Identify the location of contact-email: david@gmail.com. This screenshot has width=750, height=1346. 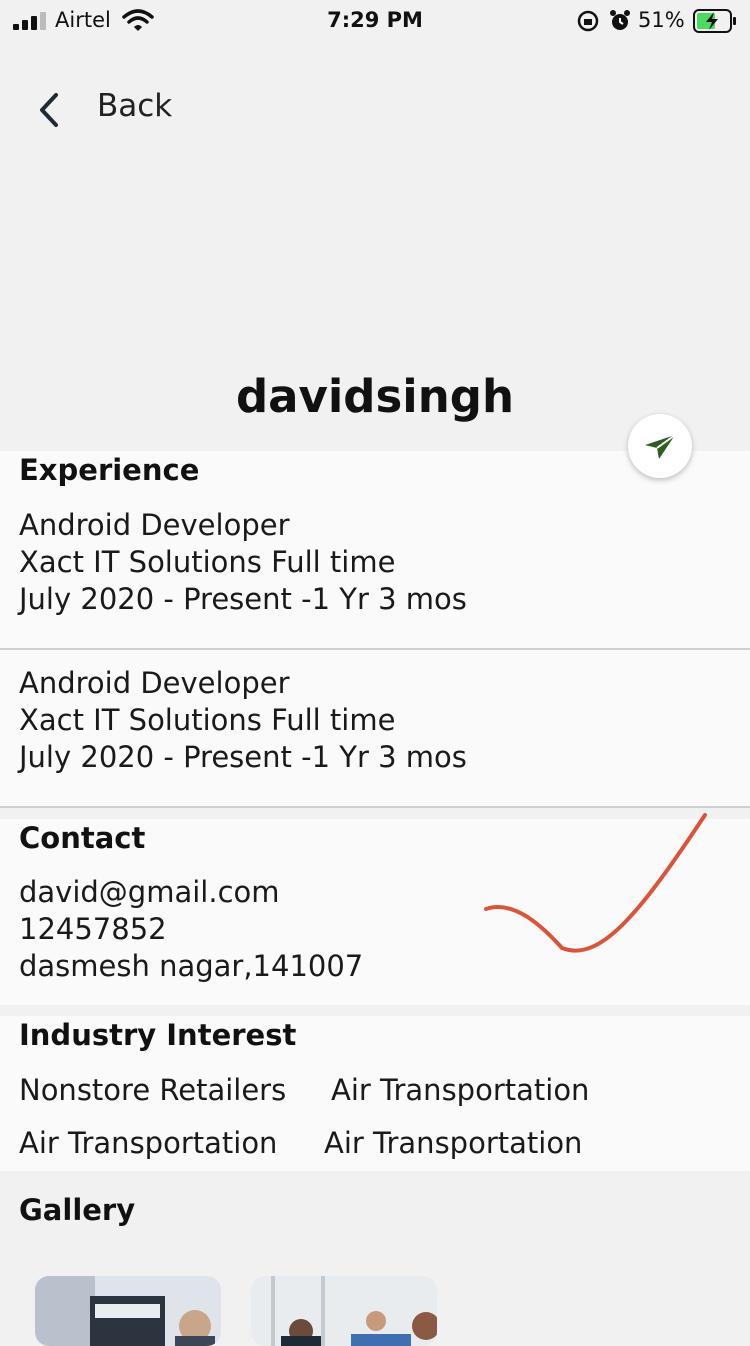
(191, 892).